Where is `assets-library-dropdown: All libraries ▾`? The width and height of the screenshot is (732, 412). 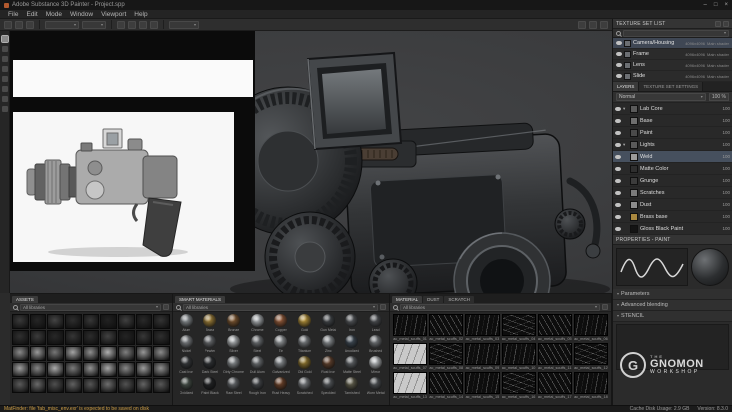 assets-library-dropdown: All libraries ▾ is located at coordinates (90, 307).